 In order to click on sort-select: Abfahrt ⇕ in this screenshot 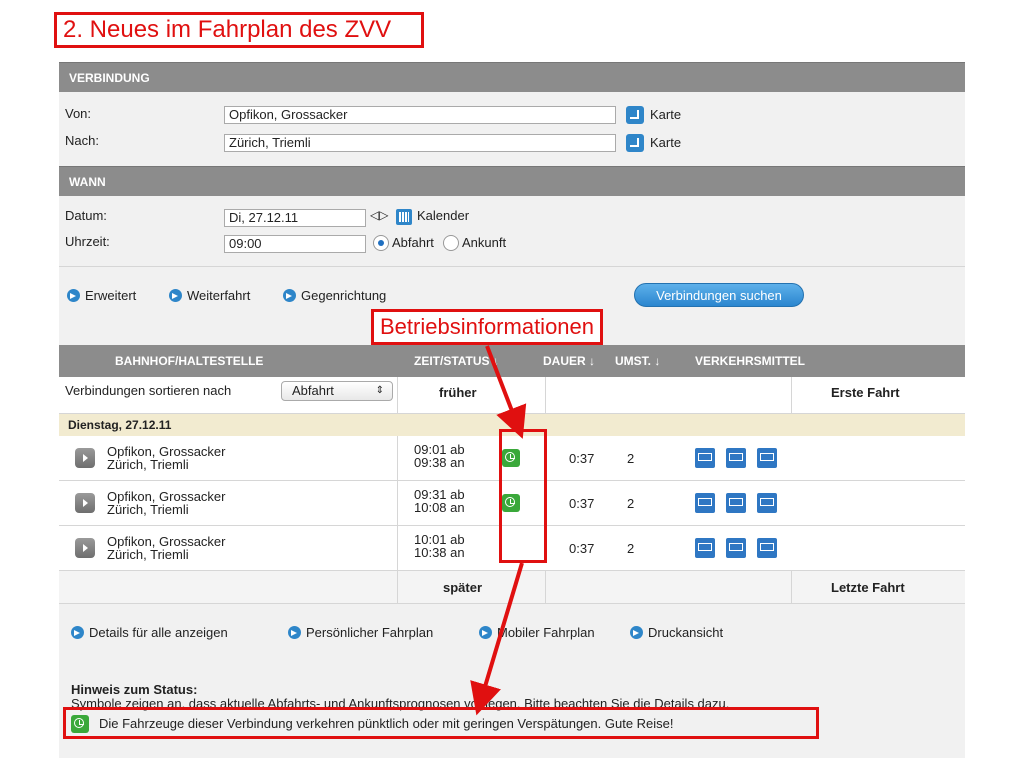, I will do `click(337, 391)`.